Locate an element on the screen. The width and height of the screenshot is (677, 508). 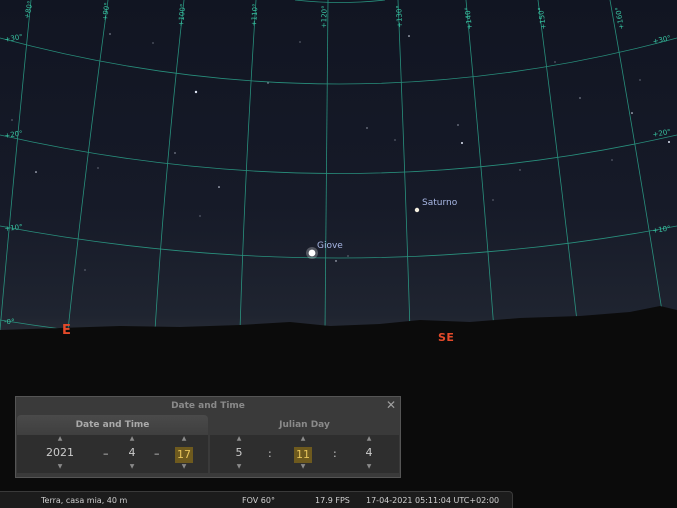
year-value: 2021 is located at coordinates (60, 453).